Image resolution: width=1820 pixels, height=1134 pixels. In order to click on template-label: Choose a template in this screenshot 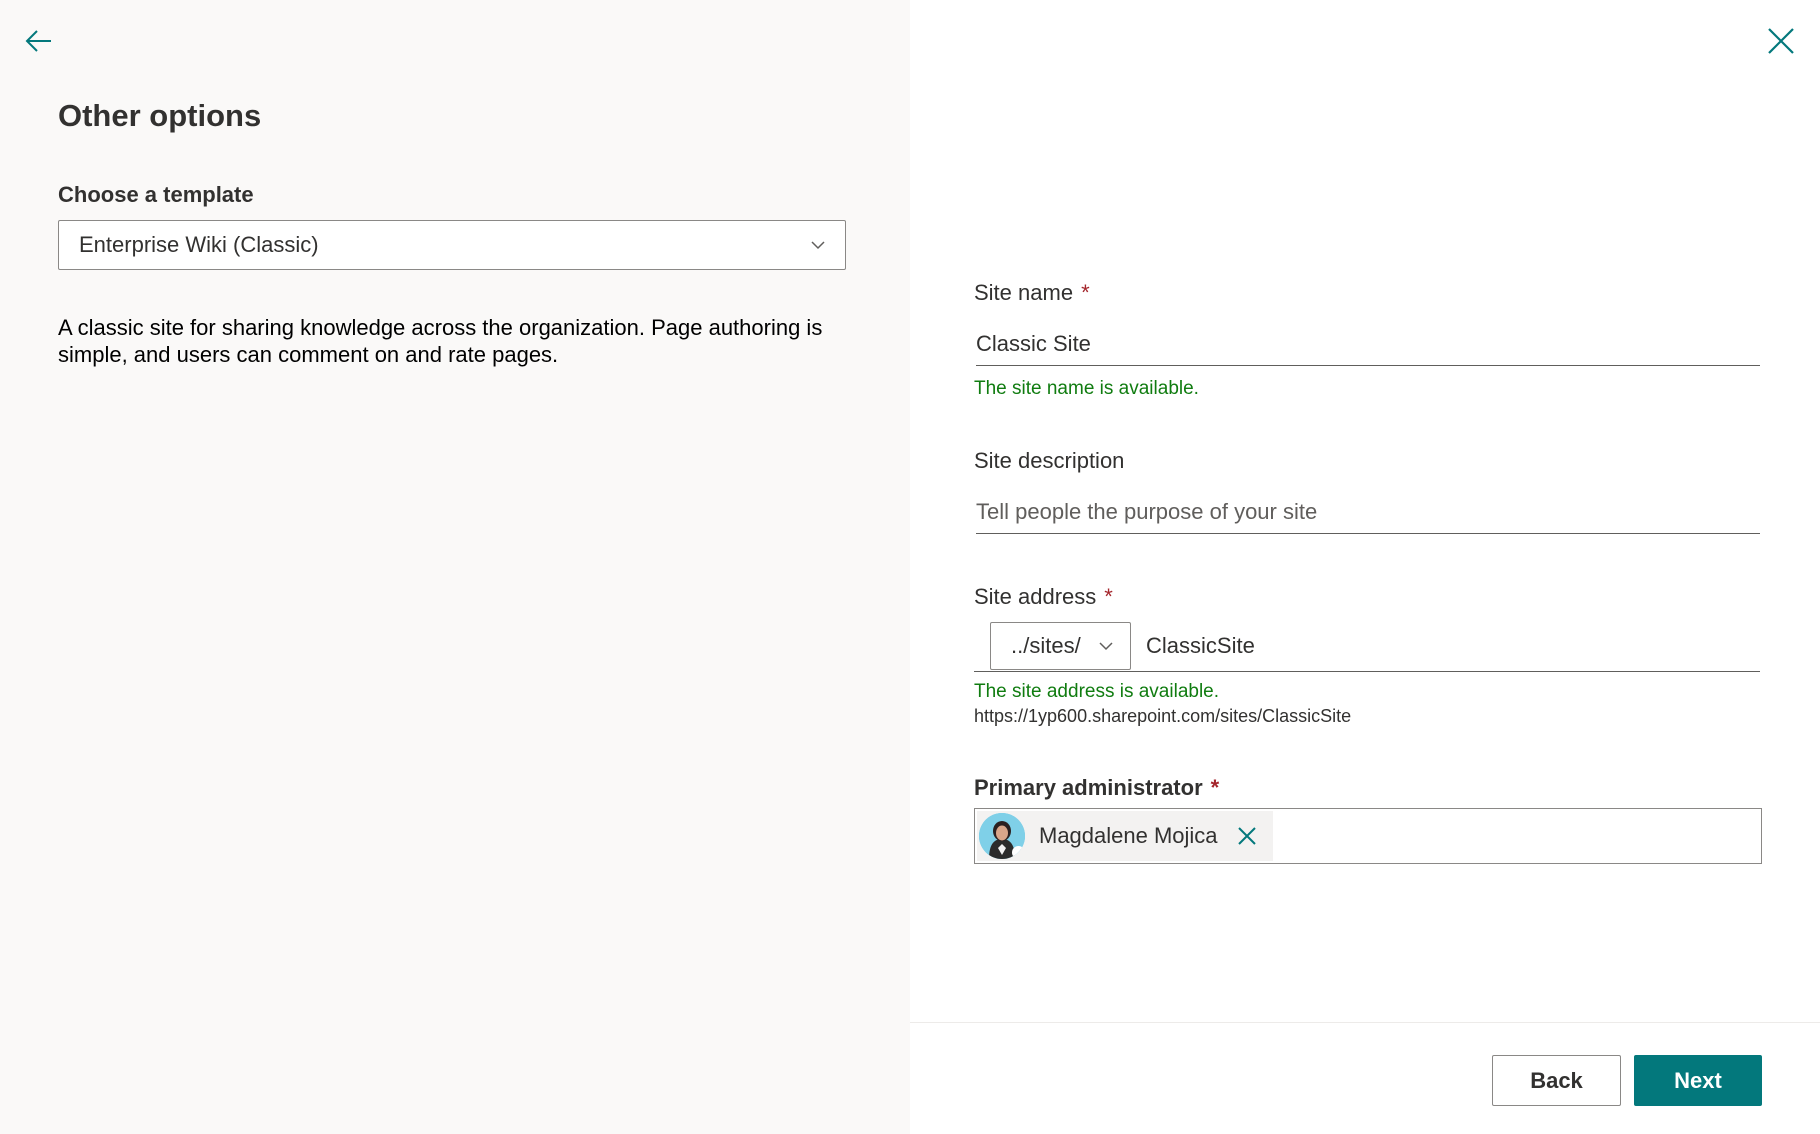, I will do `click(156, 194)`.